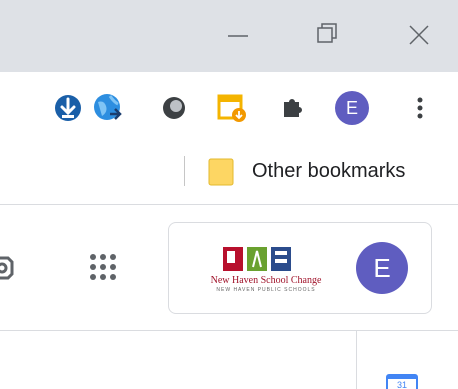 The width and height of the screenshot is (458, 389). What do you see at coordinates (329, 171) in the screenshot?
I see `other-bookmarks-label: Other bookmarks` at bounding box center [329, 171].